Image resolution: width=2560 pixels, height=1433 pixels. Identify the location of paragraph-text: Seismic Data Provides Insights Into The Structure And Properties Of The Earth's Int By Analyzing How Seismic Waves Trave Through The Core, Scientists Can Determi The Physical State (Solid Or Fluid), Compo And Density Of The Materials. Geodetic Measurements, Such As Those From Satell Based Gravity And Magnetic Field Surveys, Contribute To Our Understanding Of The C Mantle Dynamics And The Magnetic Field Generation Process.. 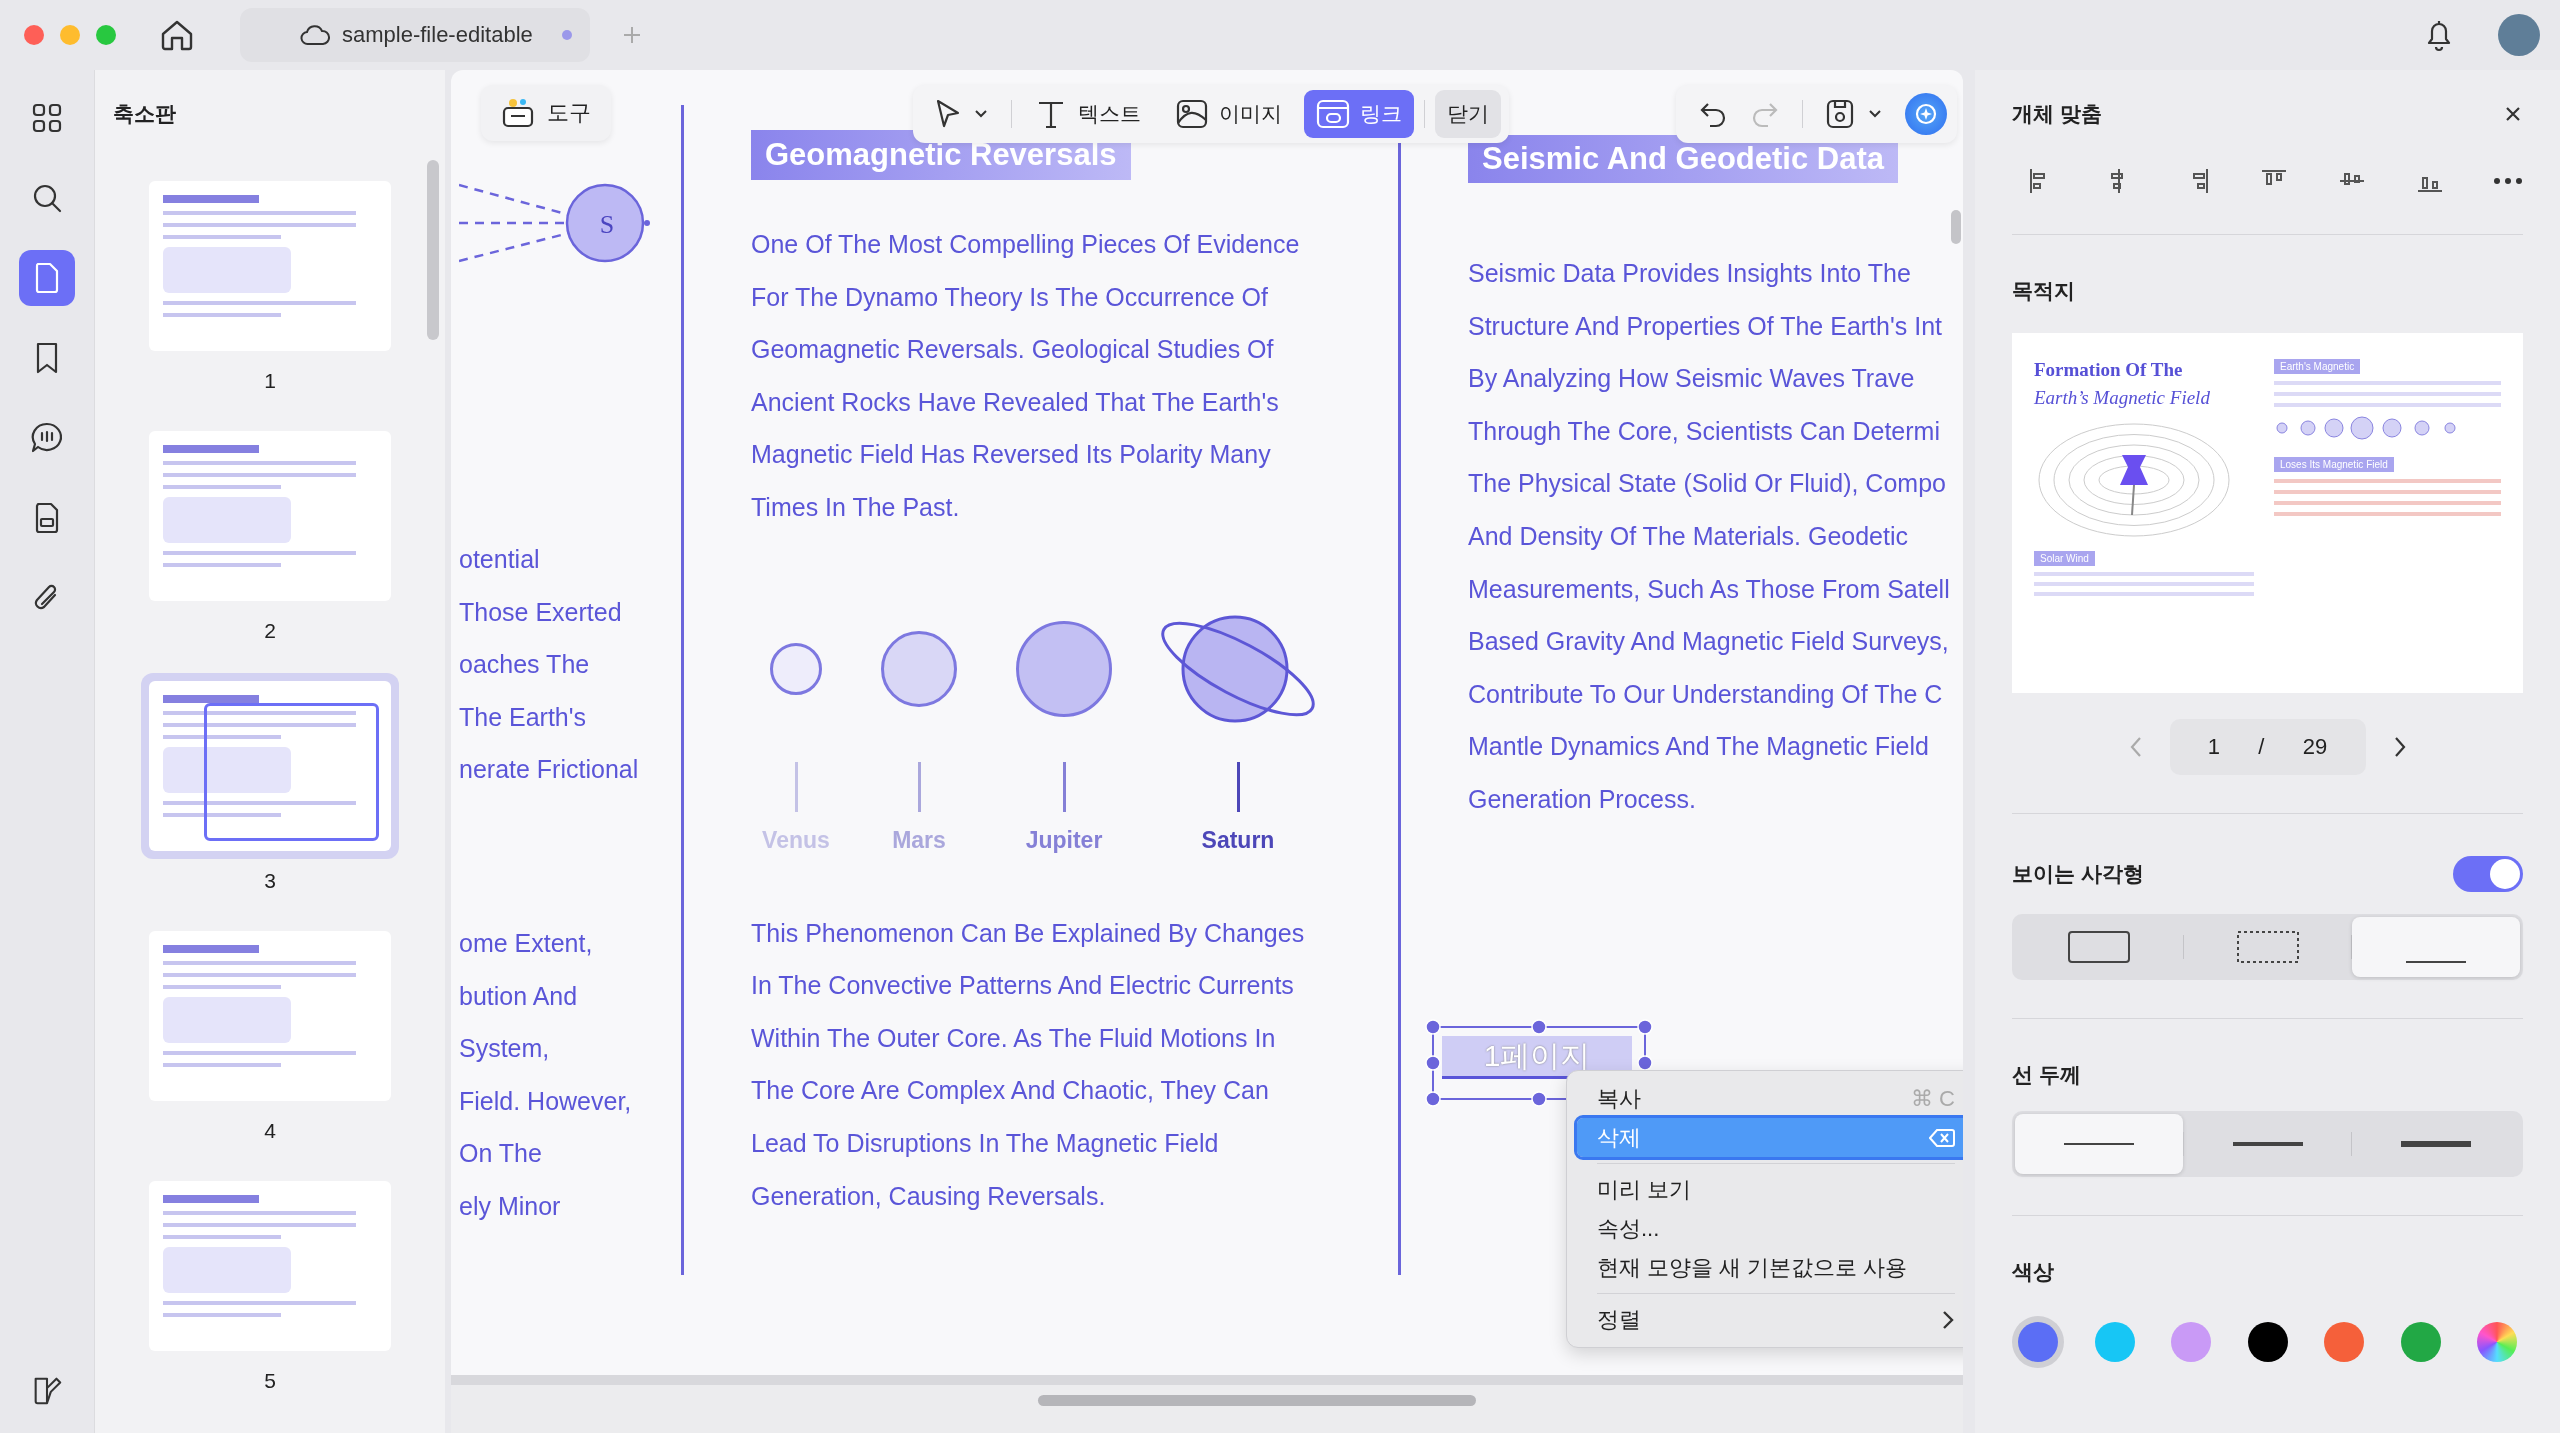
(1709, 536).